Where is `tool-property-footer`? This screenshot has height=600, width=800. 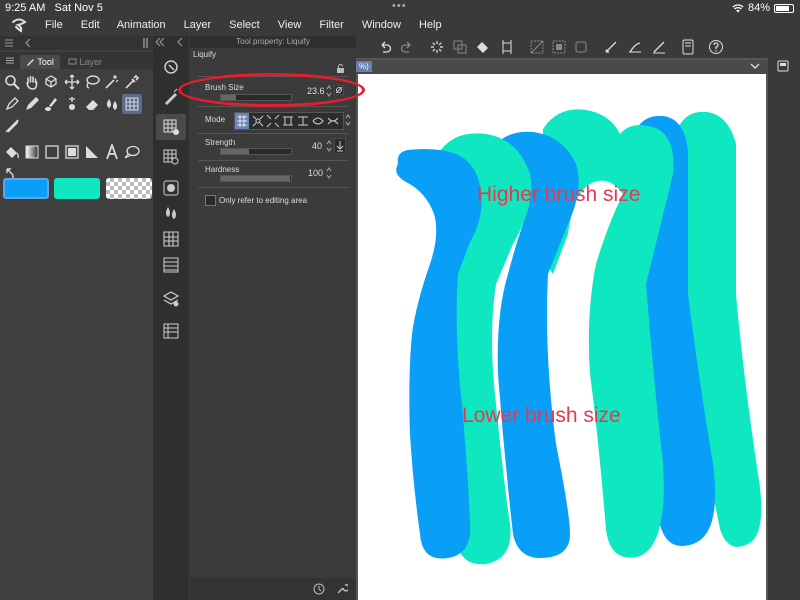 tool-property-footer is located at coordinates (273, 589).